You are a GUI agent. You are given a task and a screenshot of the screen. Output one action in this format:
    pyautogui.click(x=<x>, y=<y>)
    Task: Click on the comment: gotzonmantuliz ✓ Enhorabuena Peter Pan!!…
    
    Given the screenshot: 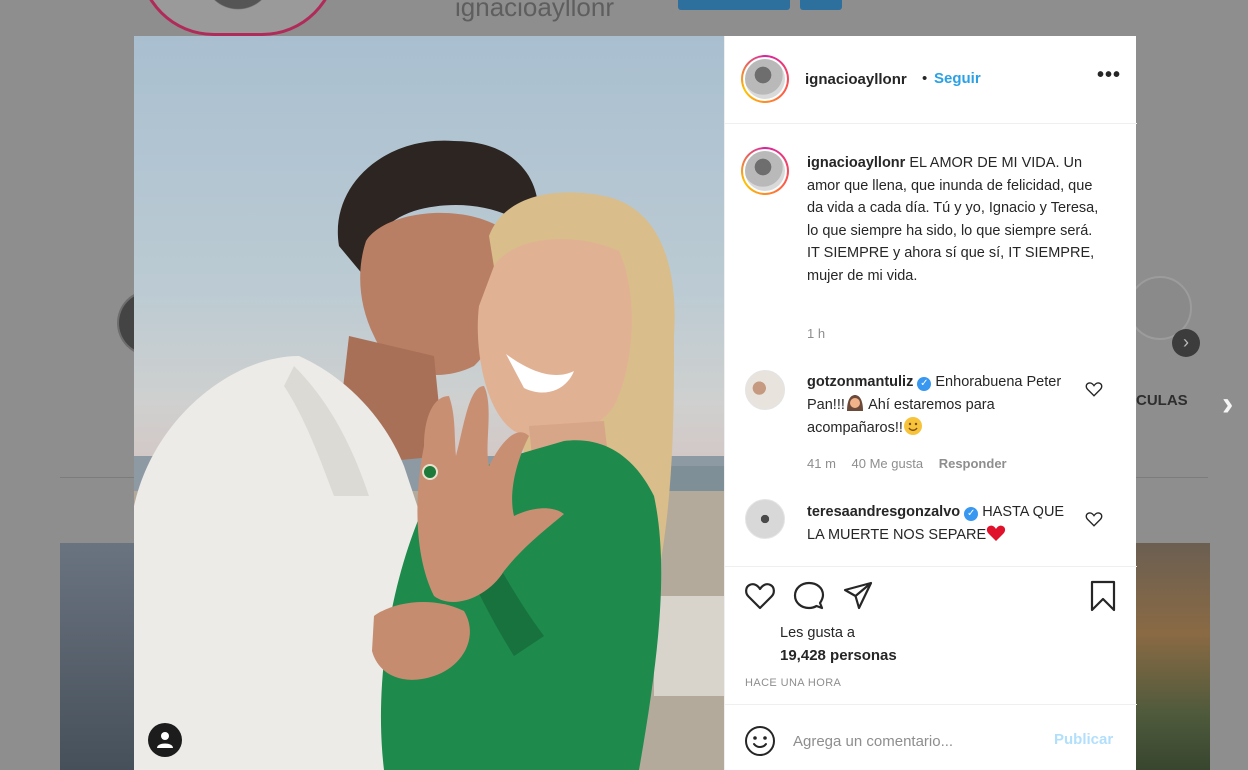 What is the action you would take?
    pyautogui.click(x=942, y=405)
    